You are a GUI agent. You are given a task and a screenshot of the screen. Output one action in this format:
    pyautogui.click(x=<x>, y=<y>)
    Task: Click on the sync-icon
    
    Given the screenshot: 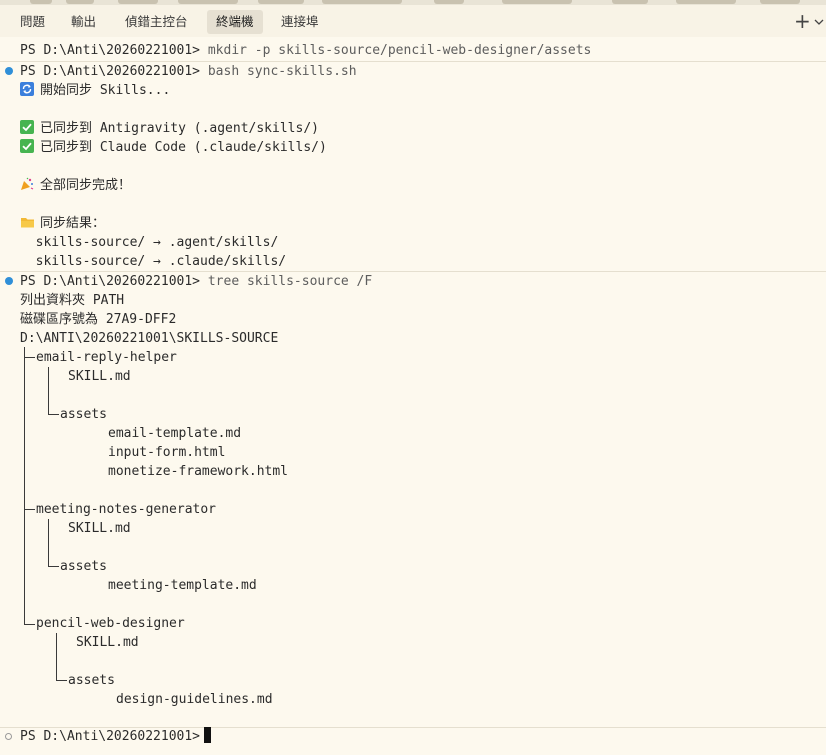 What is the action you would take?
    pyautogui.click(x=27, y=89)
    